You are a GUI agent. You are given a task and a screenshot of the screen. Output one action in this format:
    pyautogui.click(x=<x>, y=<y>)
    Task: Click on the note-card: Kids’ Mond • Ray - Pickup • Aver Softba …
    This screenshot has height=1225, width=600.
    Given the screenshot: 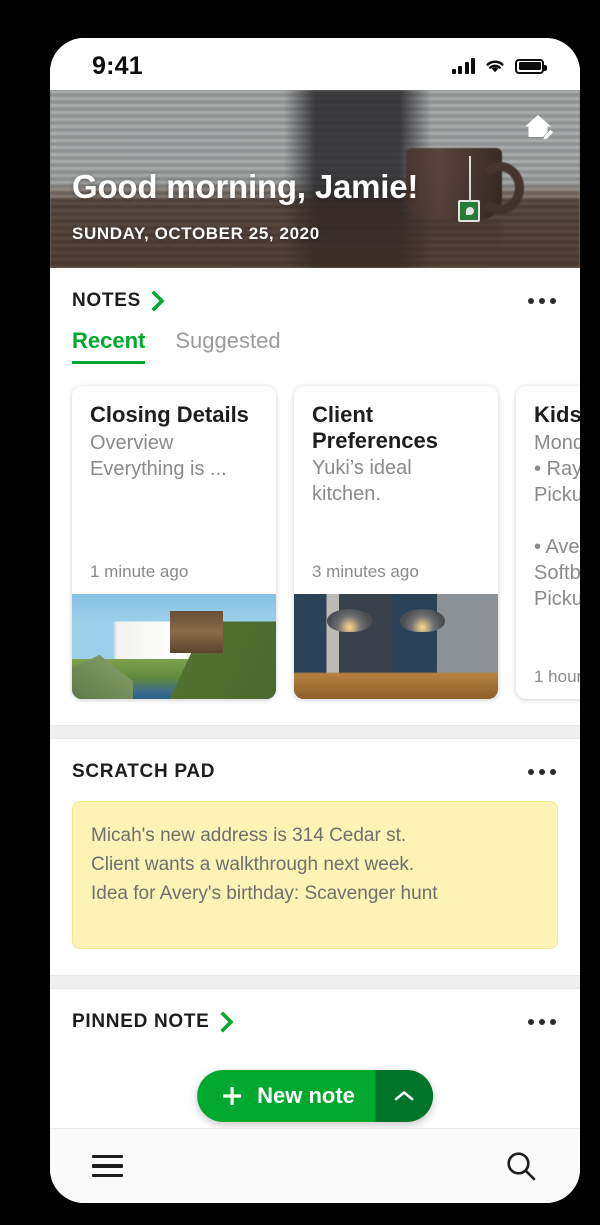 What is the action you would take?
    pyautogui.click(x=548, y=542)
    